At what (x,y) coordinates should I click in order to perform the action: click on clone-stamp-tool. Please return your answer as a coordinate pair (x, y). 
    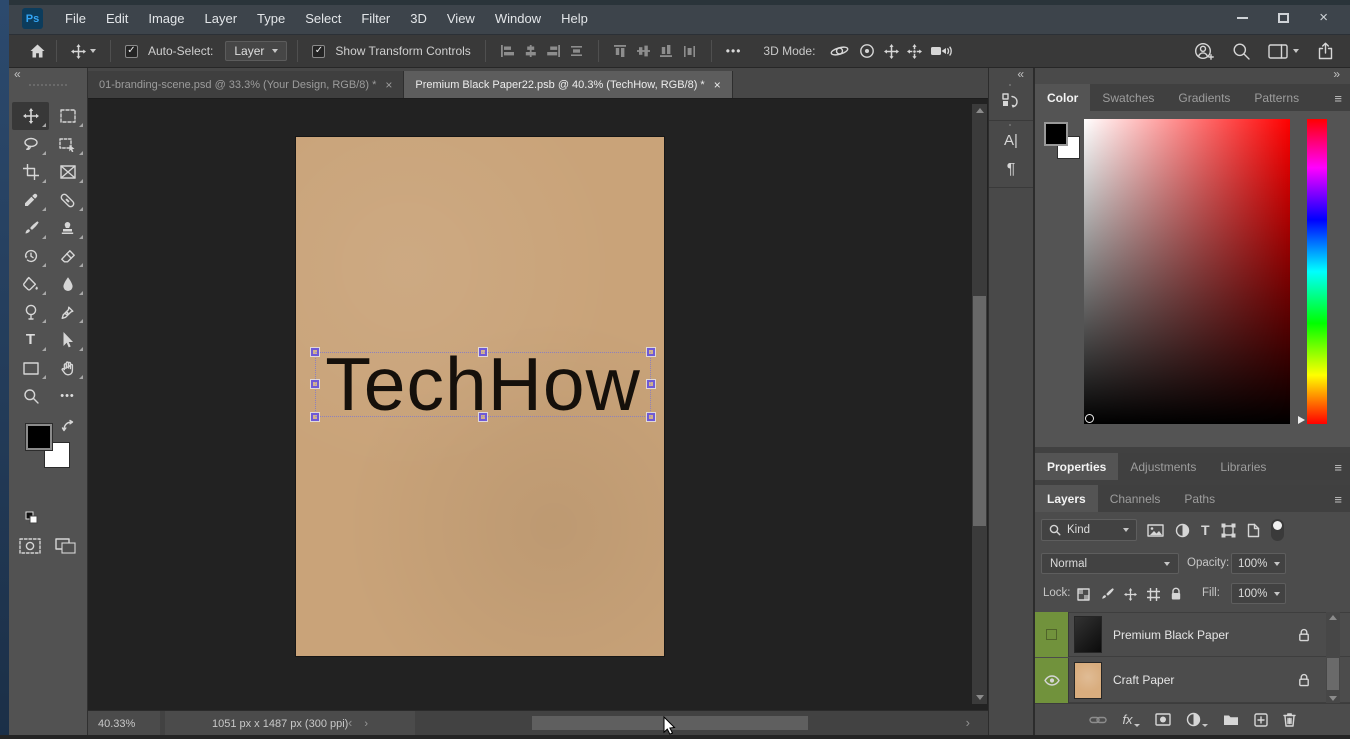
    Looking at the image, I should click on (67, 228).